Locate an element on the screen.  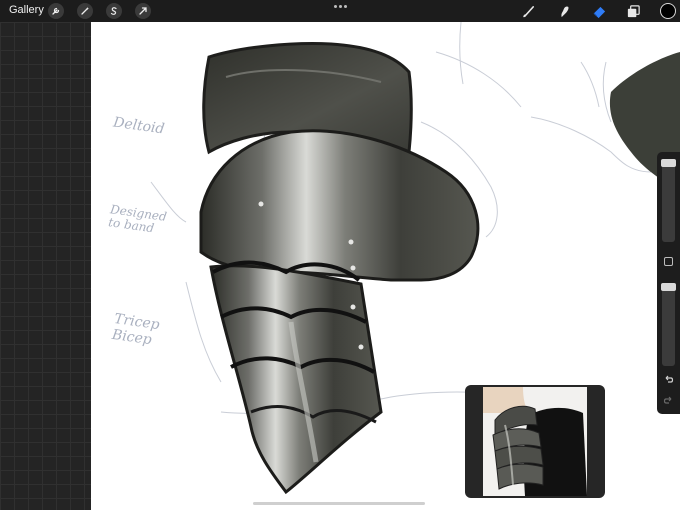
layers-icon is located at coordinates (633, 10).